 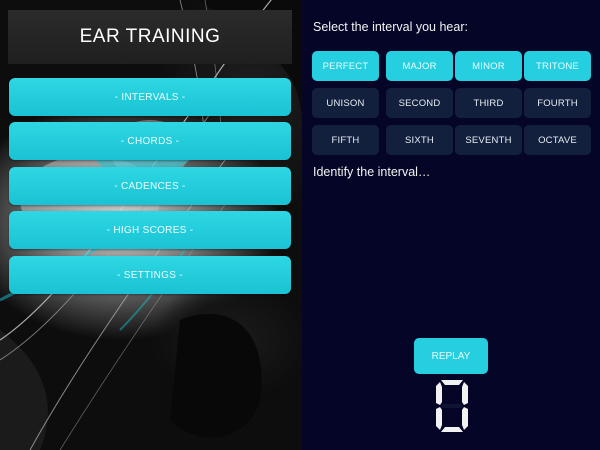 I want to click on menu-intervals-button: - INTERVALS -, so click(x=150, y=97).